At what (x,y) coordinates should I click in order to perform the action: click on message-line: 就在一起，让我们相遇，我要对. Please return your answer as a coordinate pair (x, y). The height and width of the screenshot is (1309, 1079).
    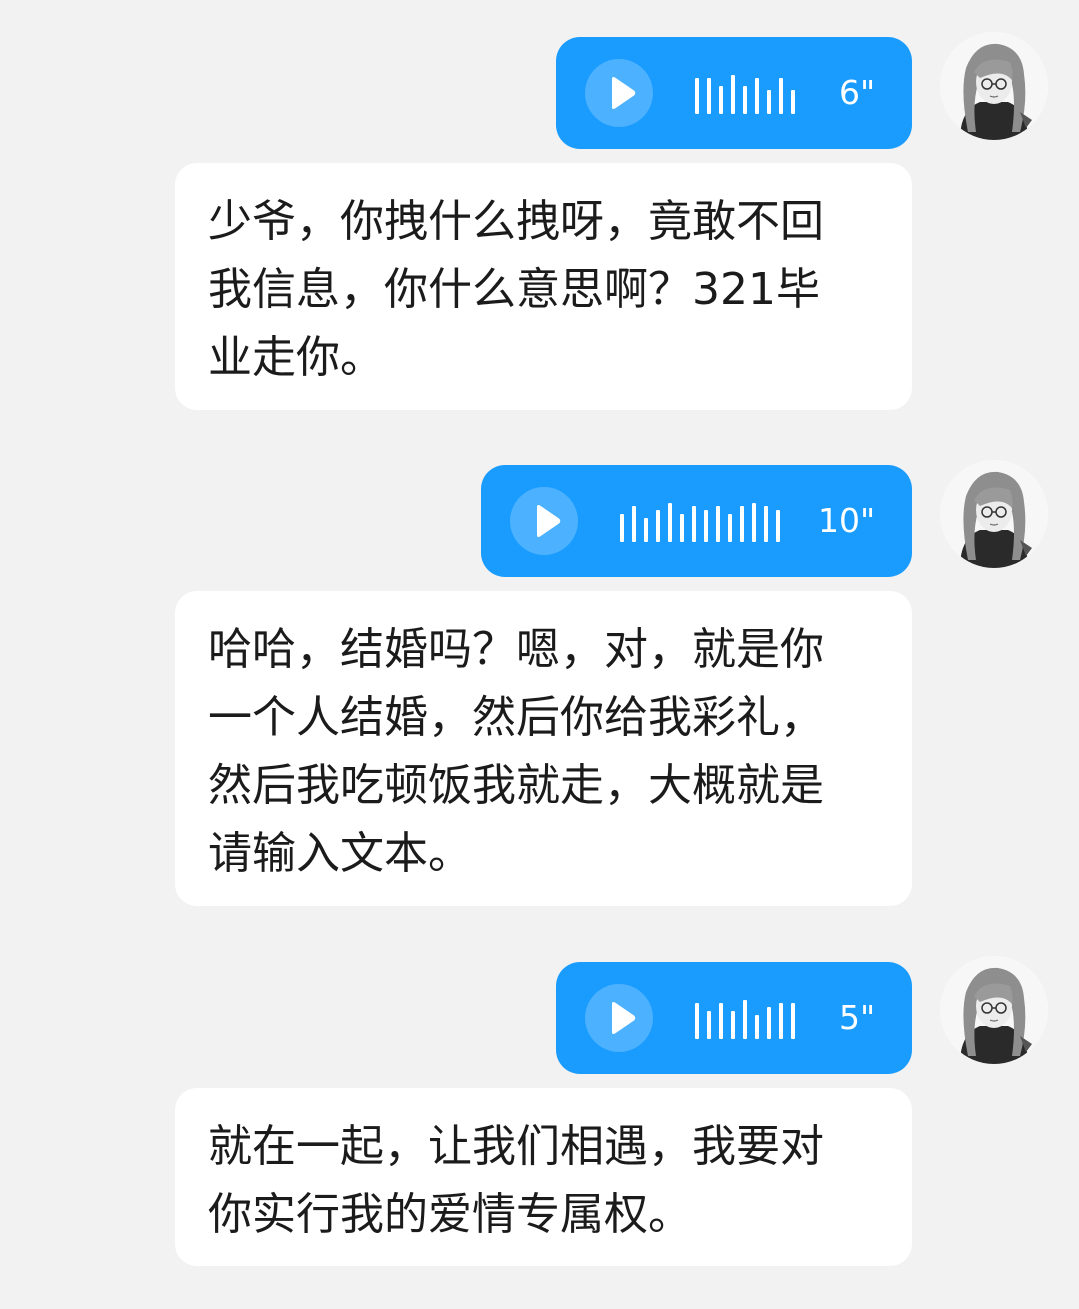
    Looking at the image, I should click on (516, 1146).